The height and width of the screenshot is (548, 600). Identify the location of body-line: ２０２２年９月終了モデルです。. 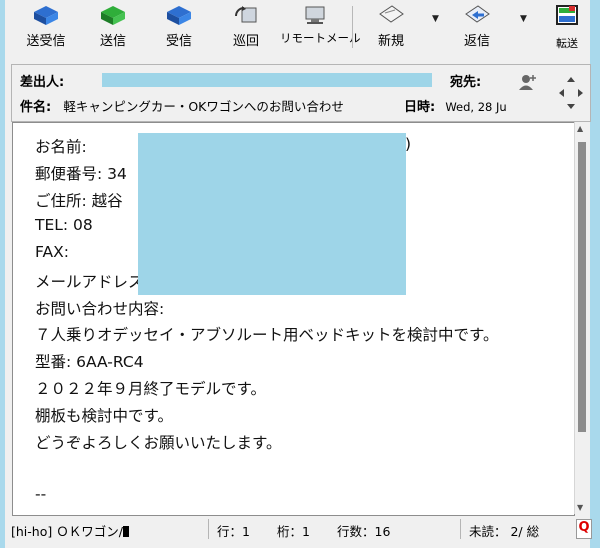
(150, 389).